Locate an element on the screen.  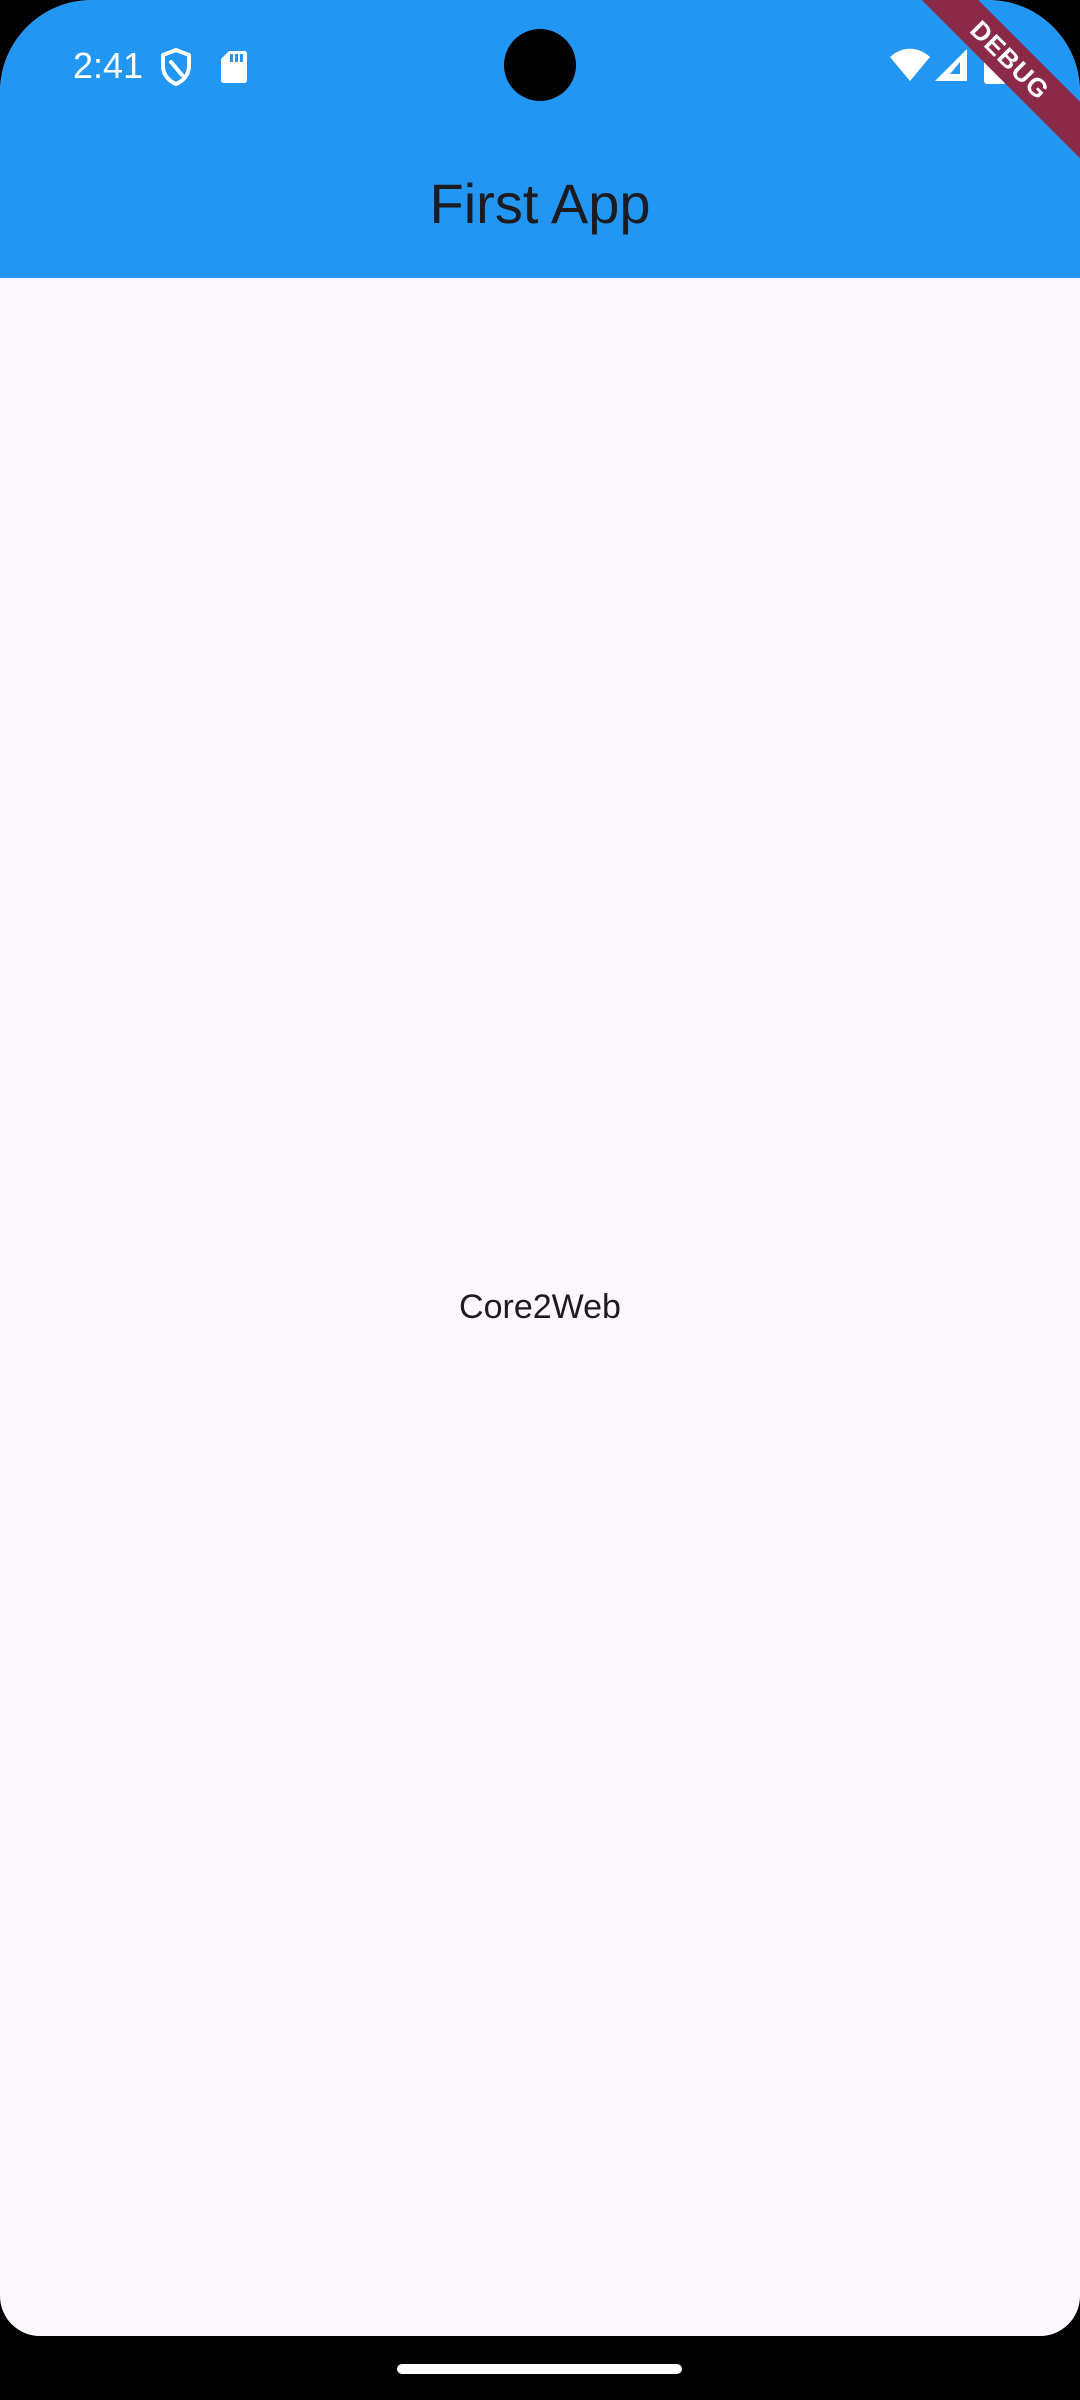
status-bar: 2:41 is located at coordinates (540, 66).